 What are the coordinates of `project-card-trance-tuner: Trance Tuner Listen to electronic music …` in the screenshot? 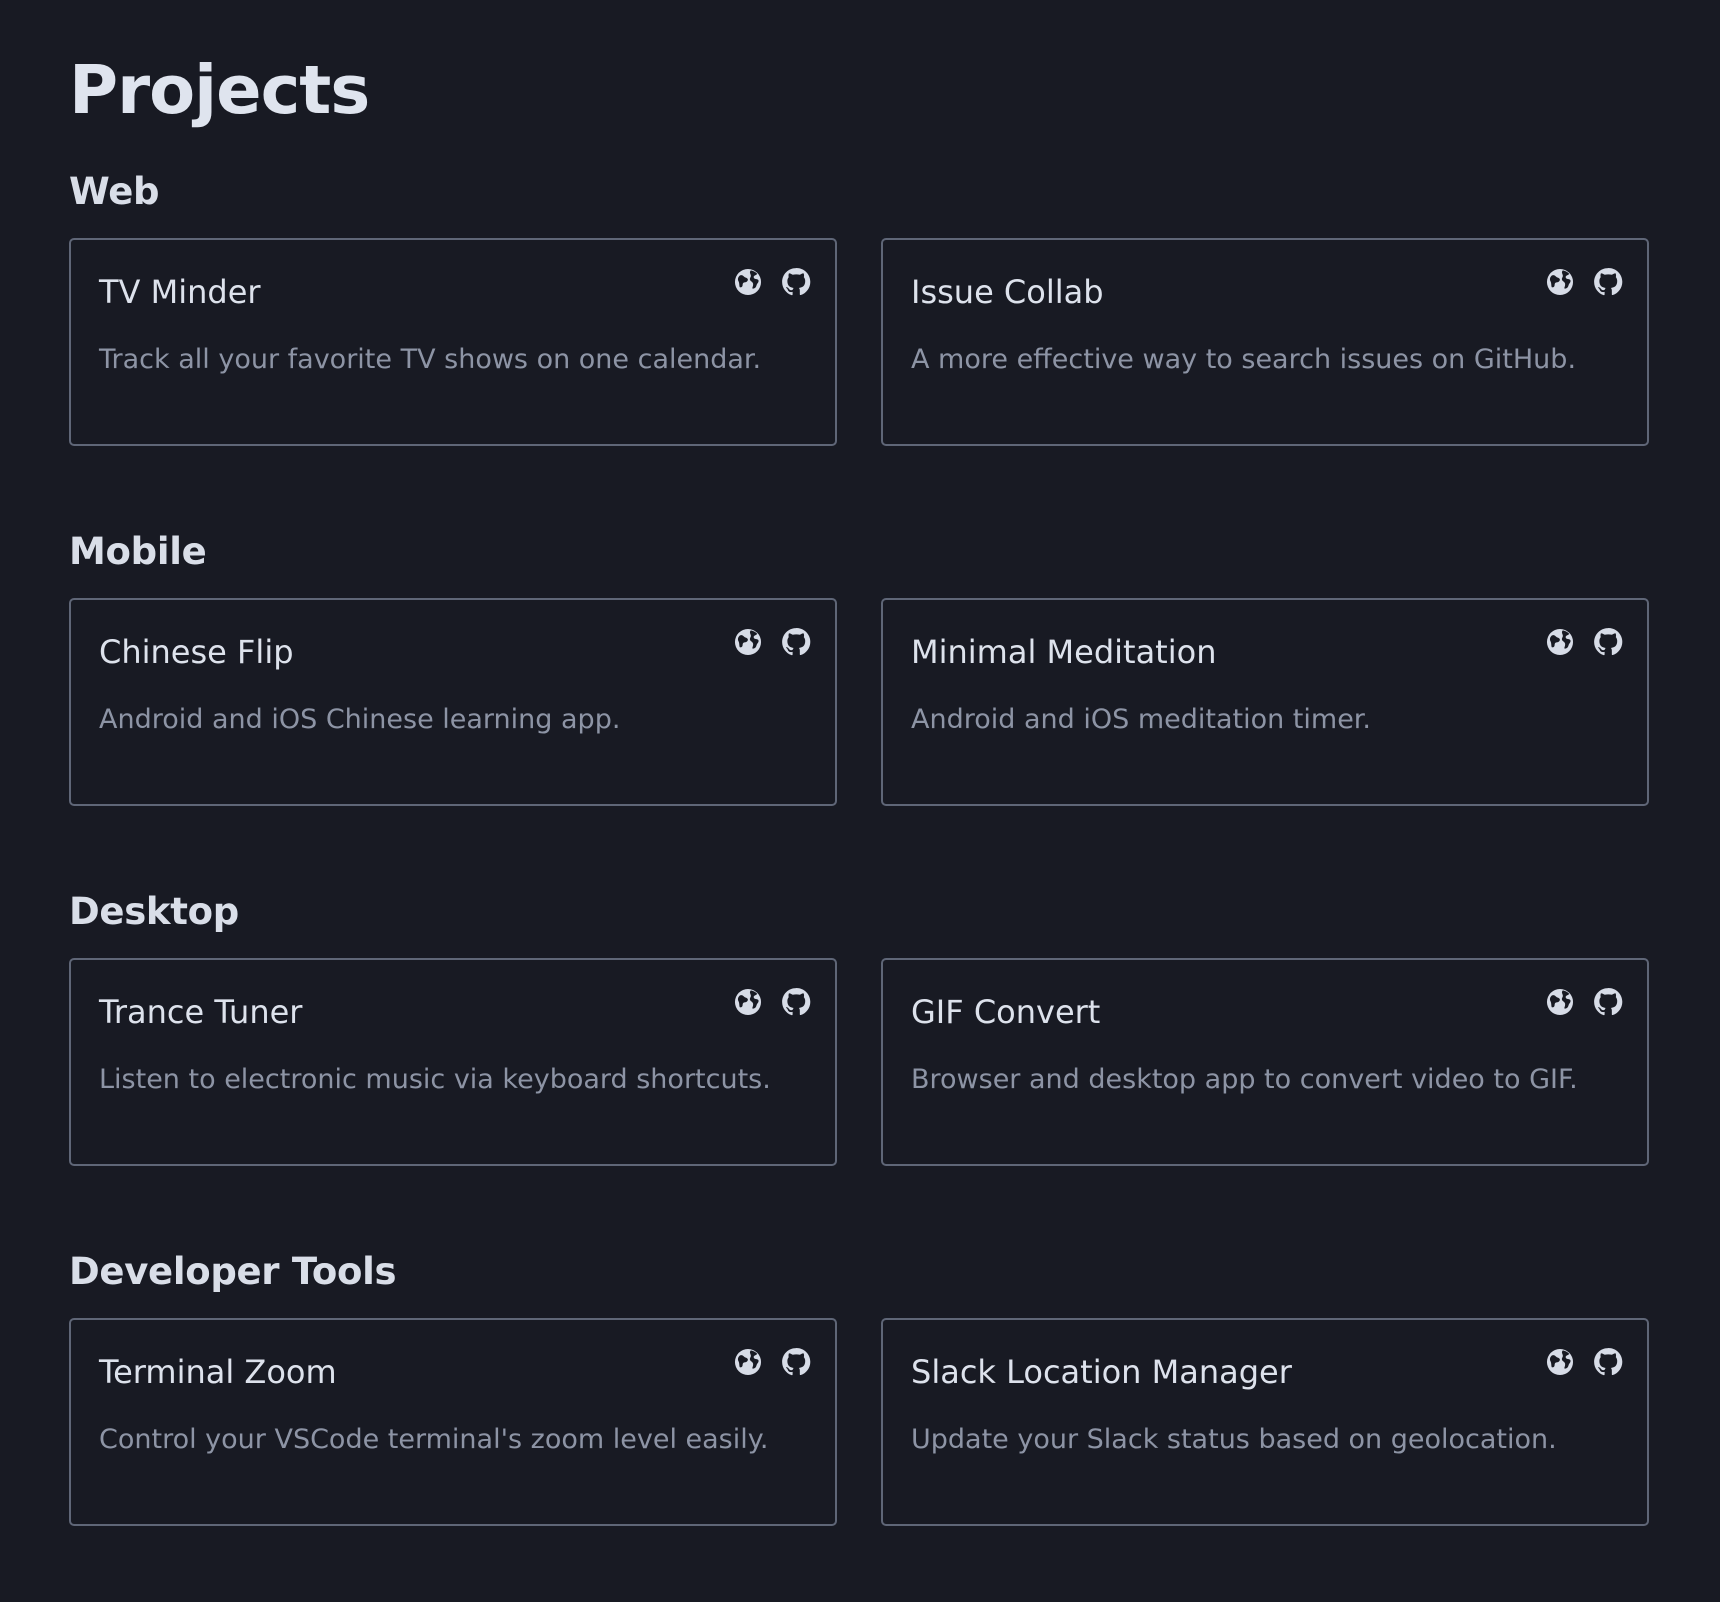 It's located at (453, 1062).